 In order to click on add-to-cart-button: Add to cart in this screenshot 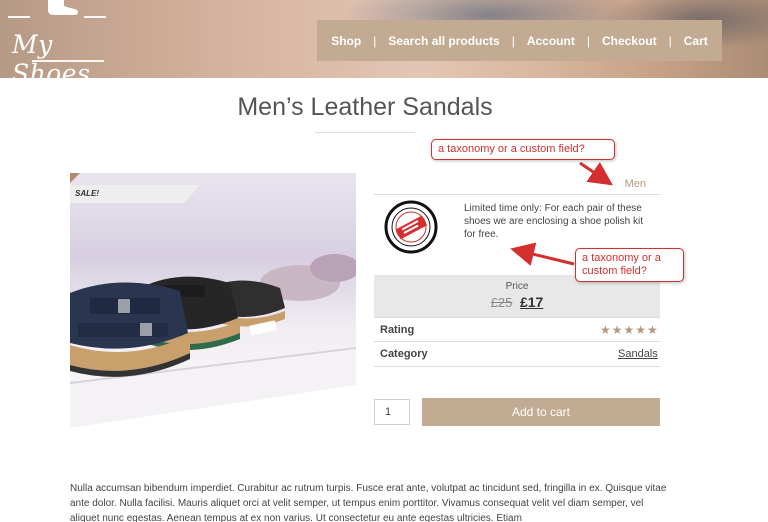, I will do `click(541, 412)`.